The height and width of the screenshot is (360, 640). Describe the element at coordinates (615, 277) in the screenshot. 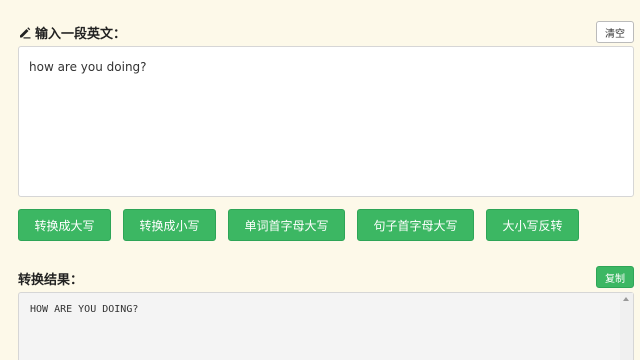

I see `copy-button: 复制` at that location.